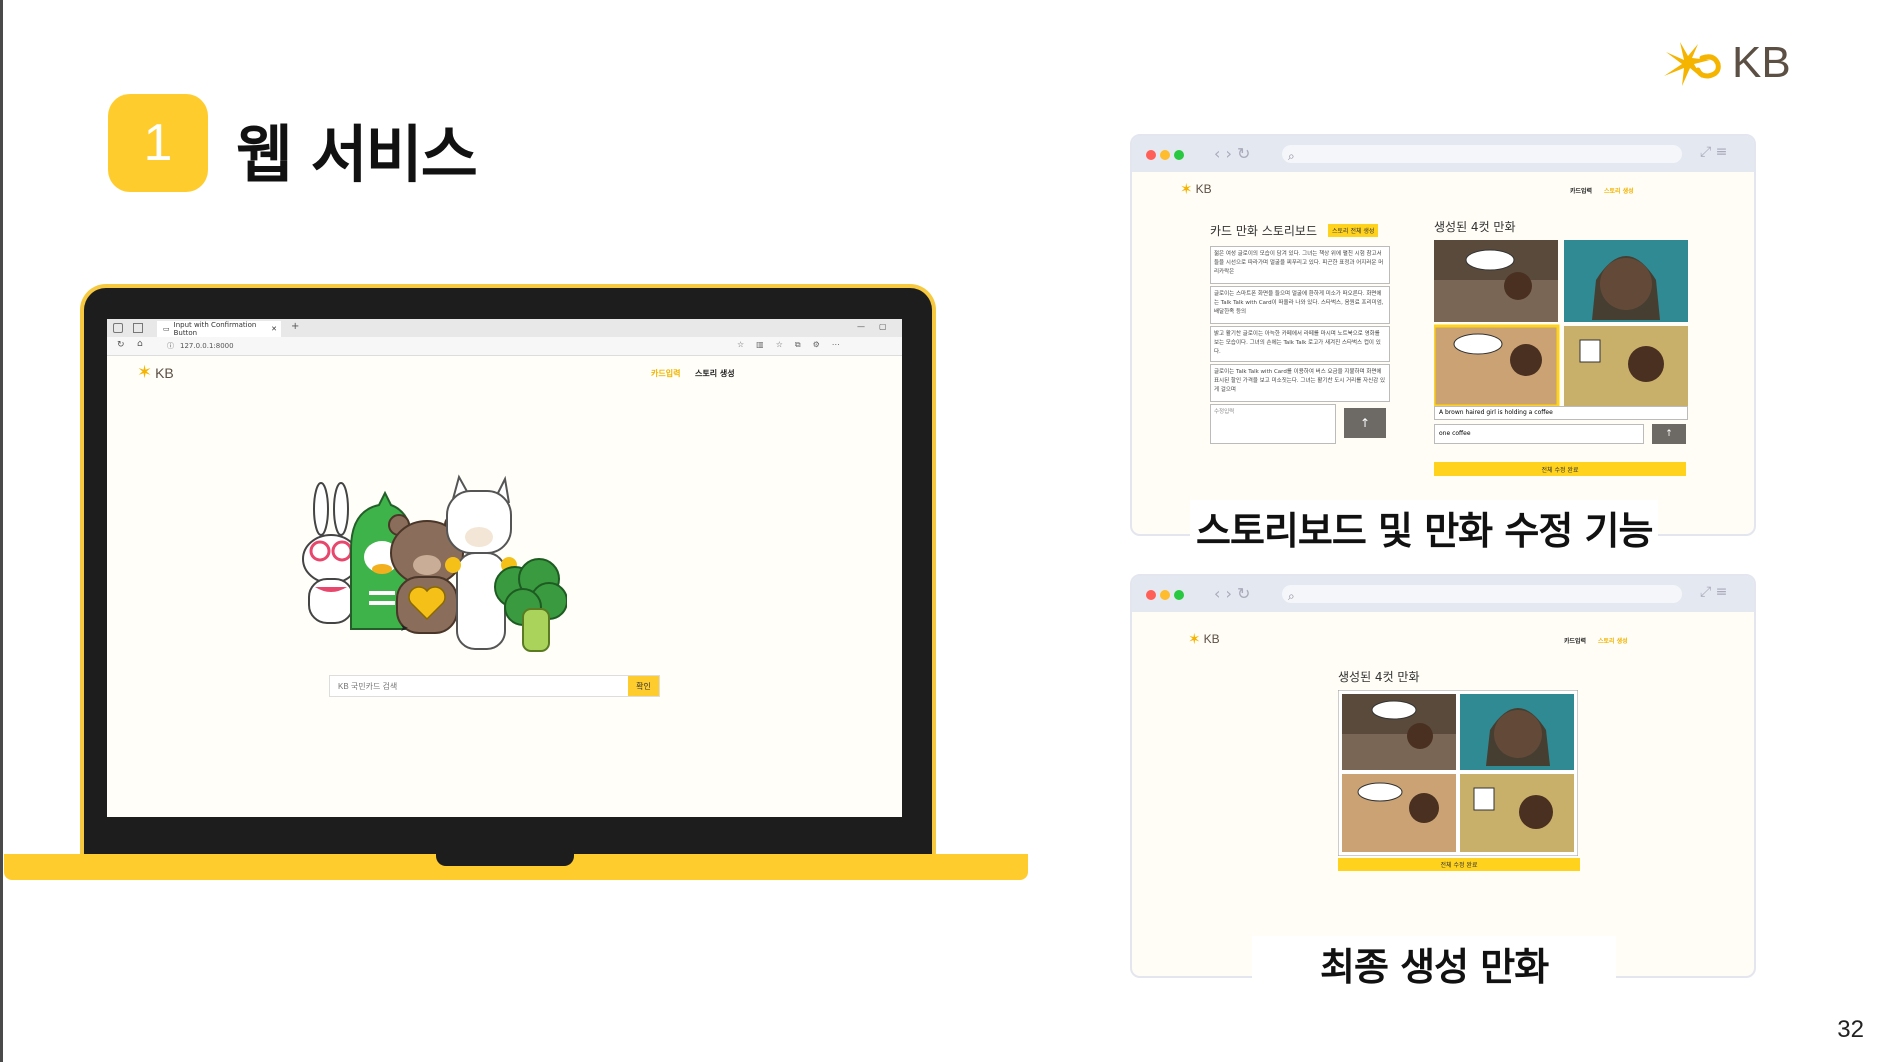  I want to click on comic-edit-input: one coffee, so click(1539, 434).